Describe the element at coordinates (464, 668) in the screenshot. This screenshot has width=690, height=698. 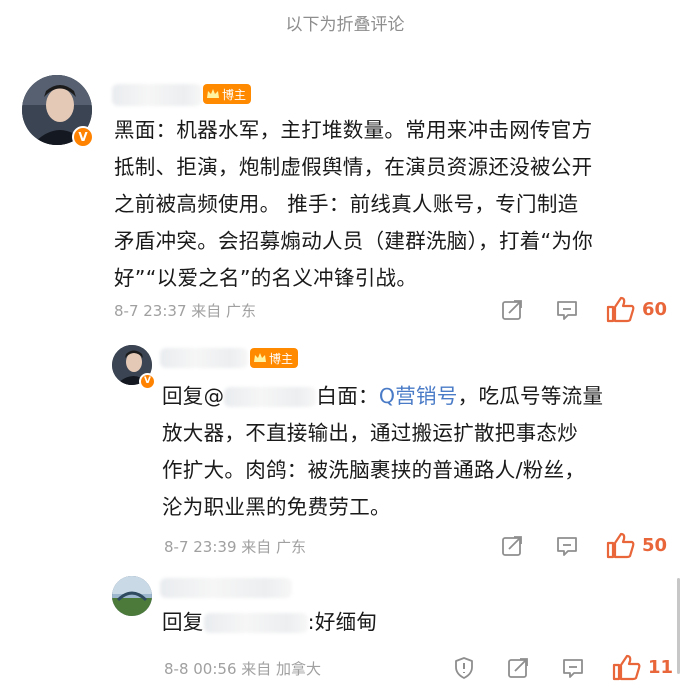
I see `shield-alert-icon` at that location.